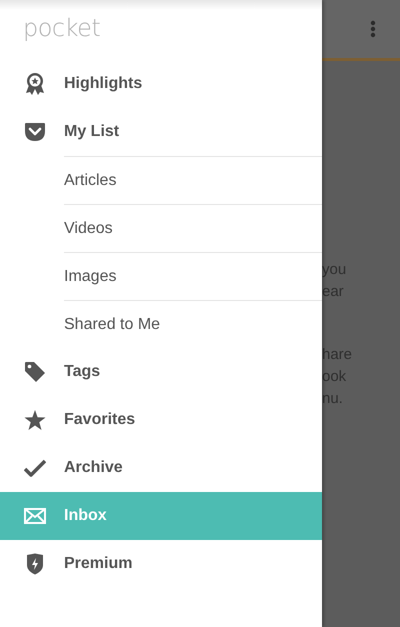 The height and width of the screenshot is (627, 400). What do you see at coordinates (35, 132) in the screenshot?
I see `pocket-icon` at bounding box center [35, 132].